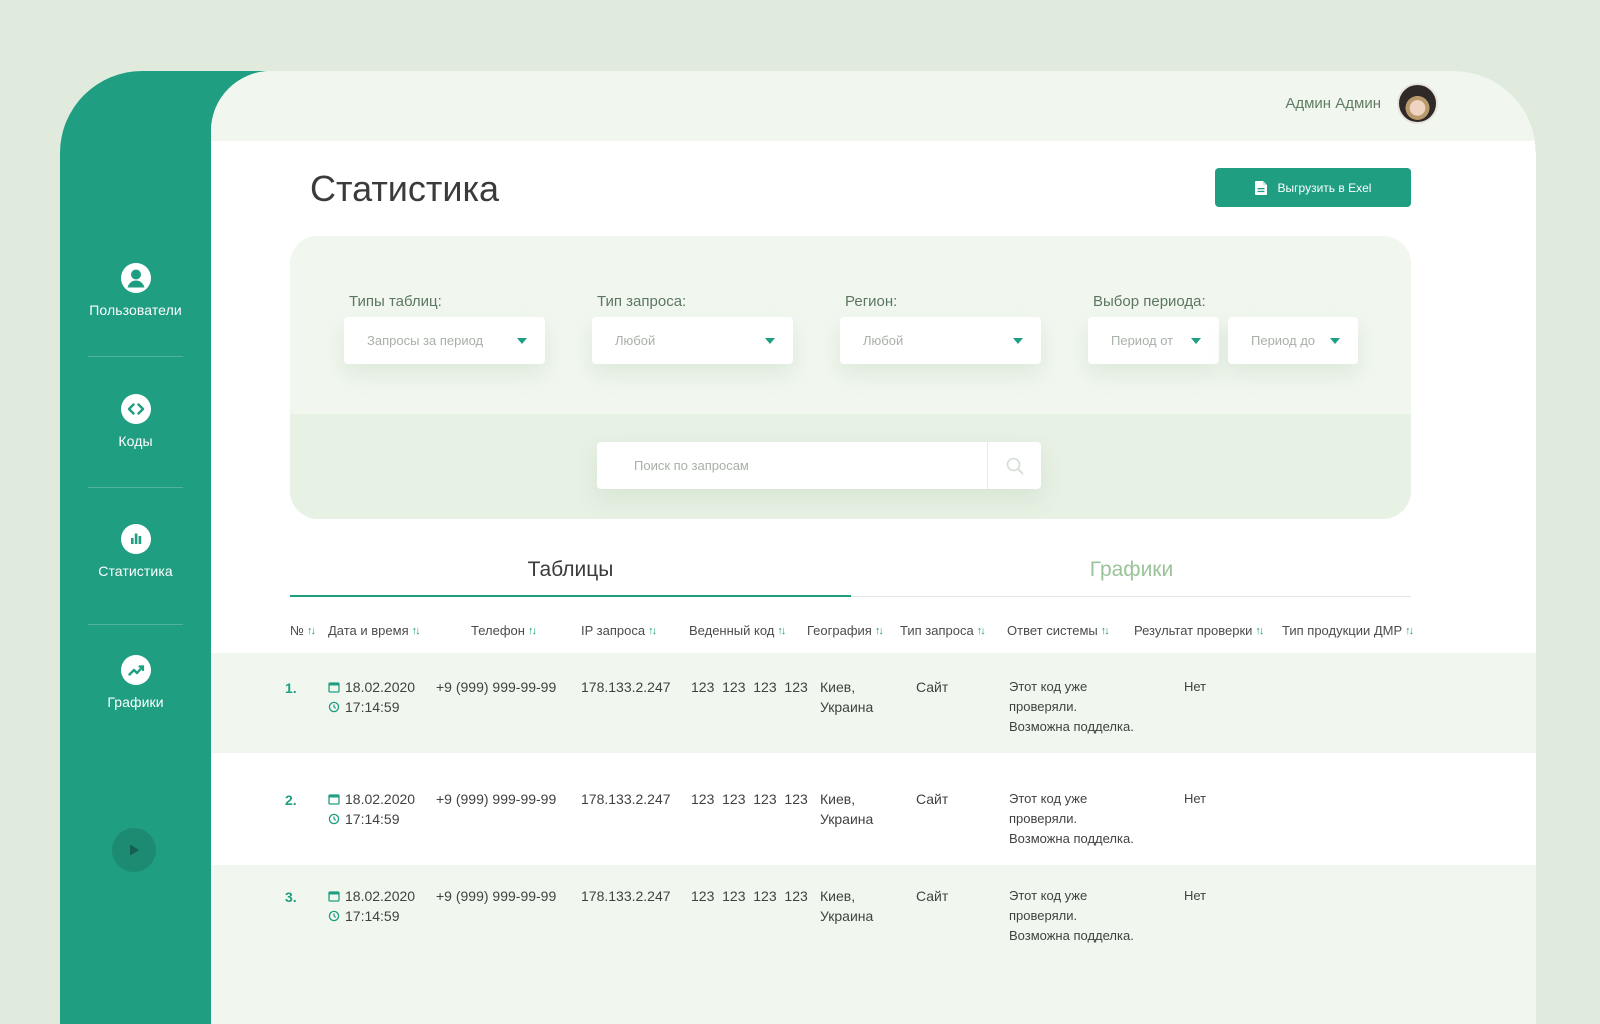  Describe the element at coordinates (1131, 577) in the screenshot. I see `tab-graphs: Графики` at that location.